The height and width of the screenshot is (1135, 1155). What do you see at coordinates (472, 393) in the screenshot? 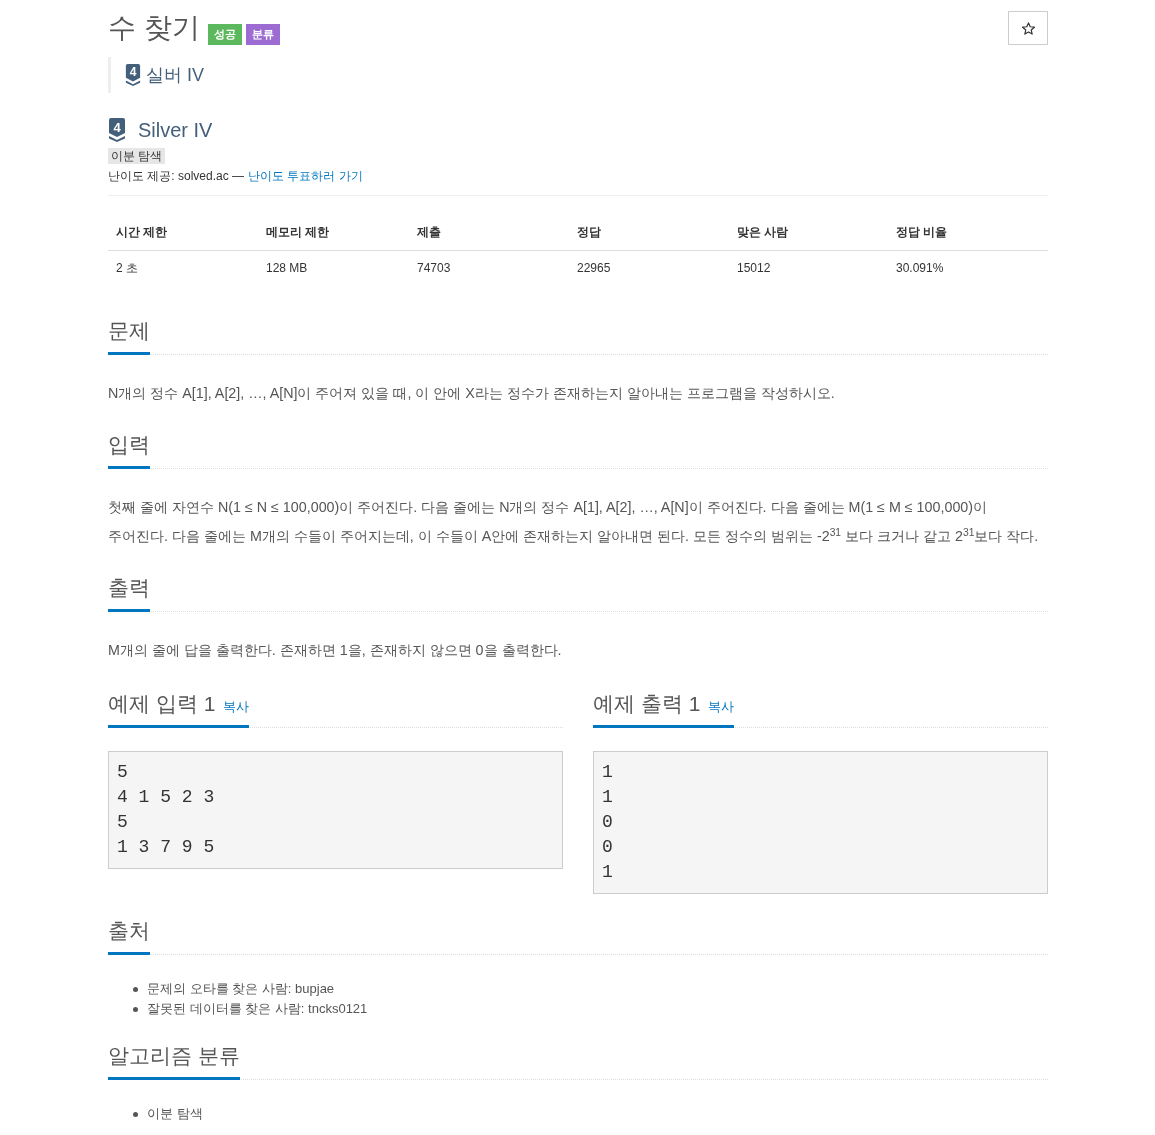
I see `section-paragraph: N개의 정수 A[1], A[2], …, A[N]이 주어져 있을 때, 이 안에 X라는 정수가 존재하는지 알아내는 프로그램을 작성하시오.` at bounding box center [472, 393].